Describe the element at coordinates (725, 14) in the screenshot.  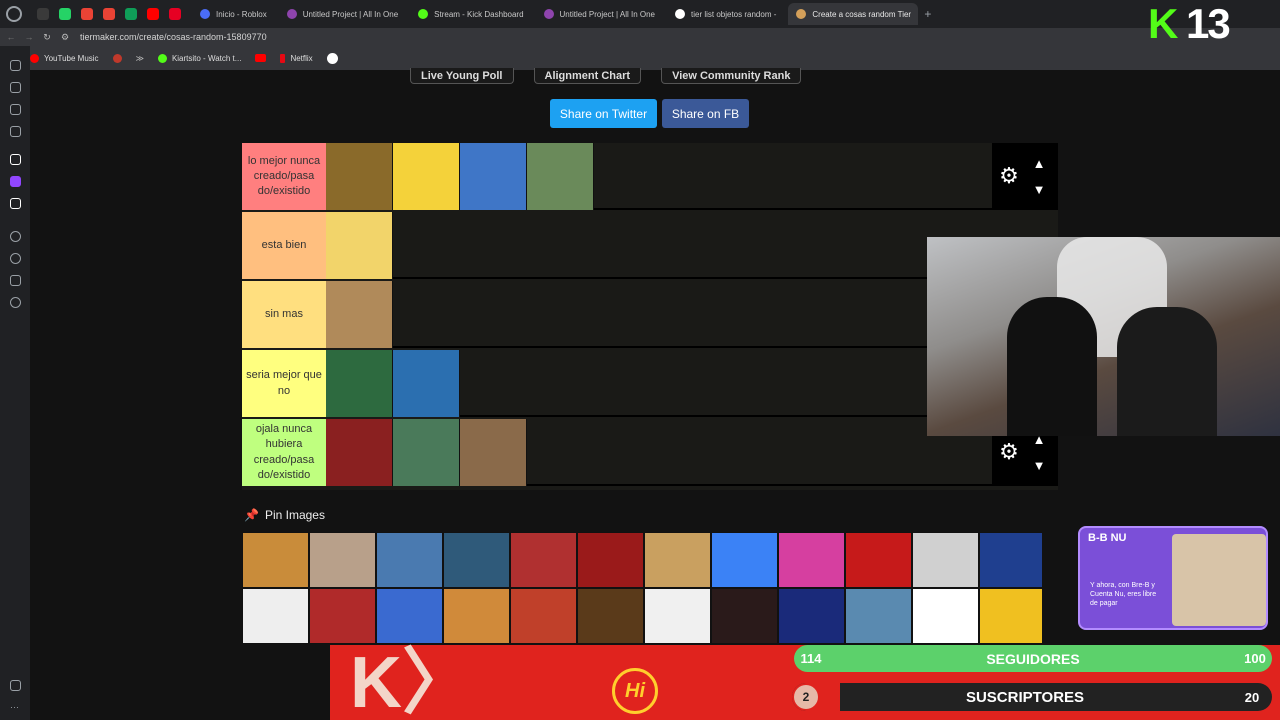
I see `browser-tab: tier list objetos random -` at that location.